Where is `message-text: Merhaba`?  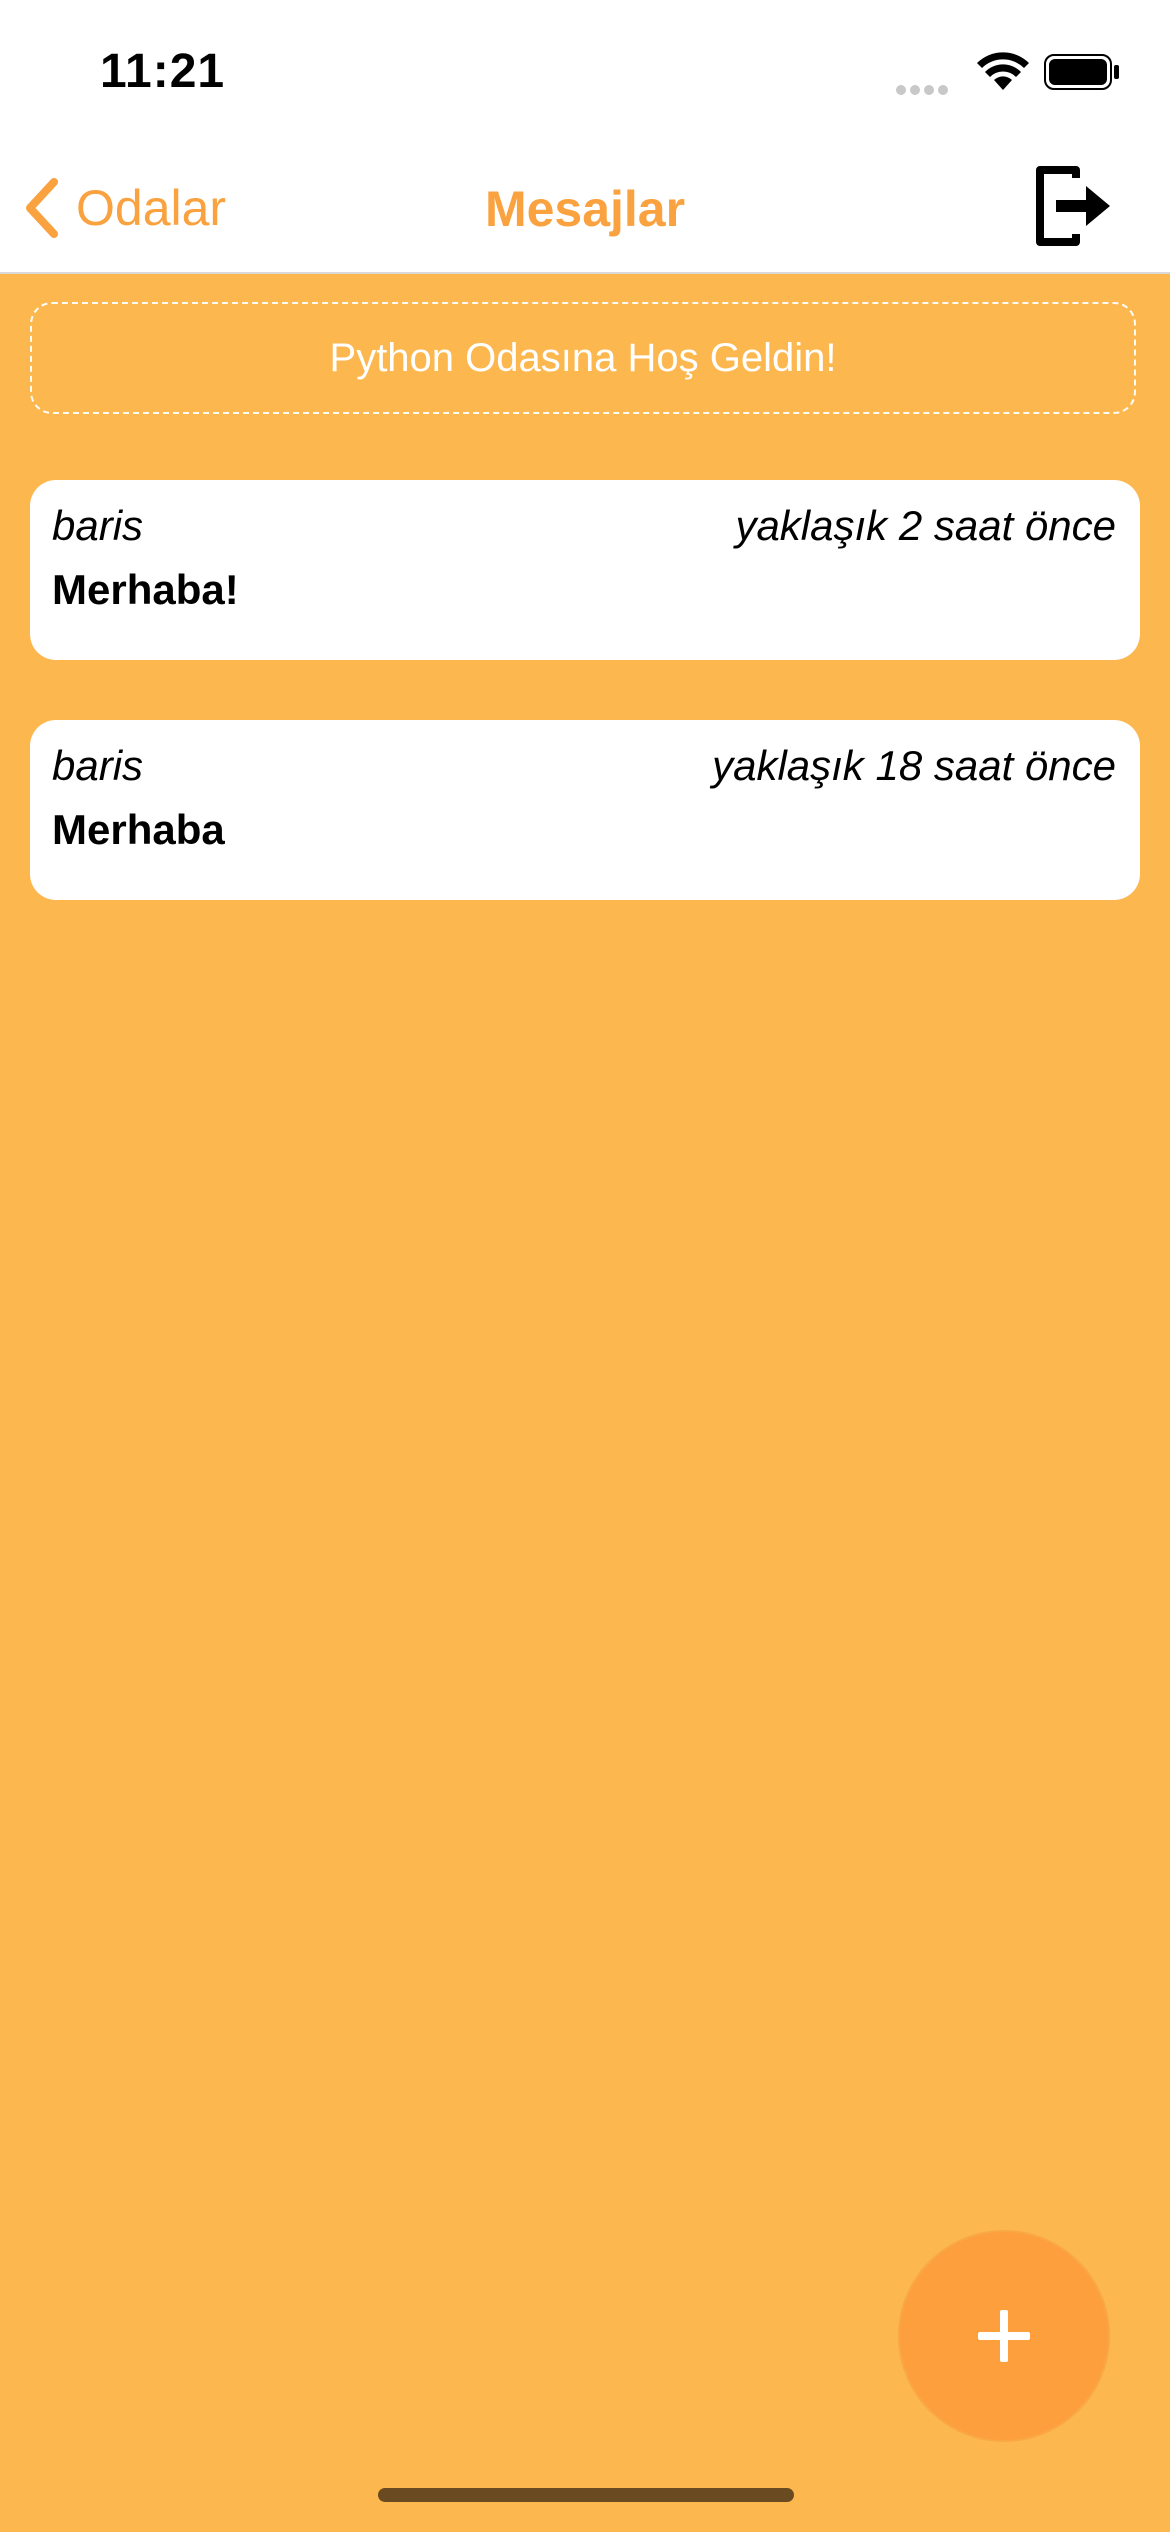
message-text: Merhaba is located at coordinates (138, 829).